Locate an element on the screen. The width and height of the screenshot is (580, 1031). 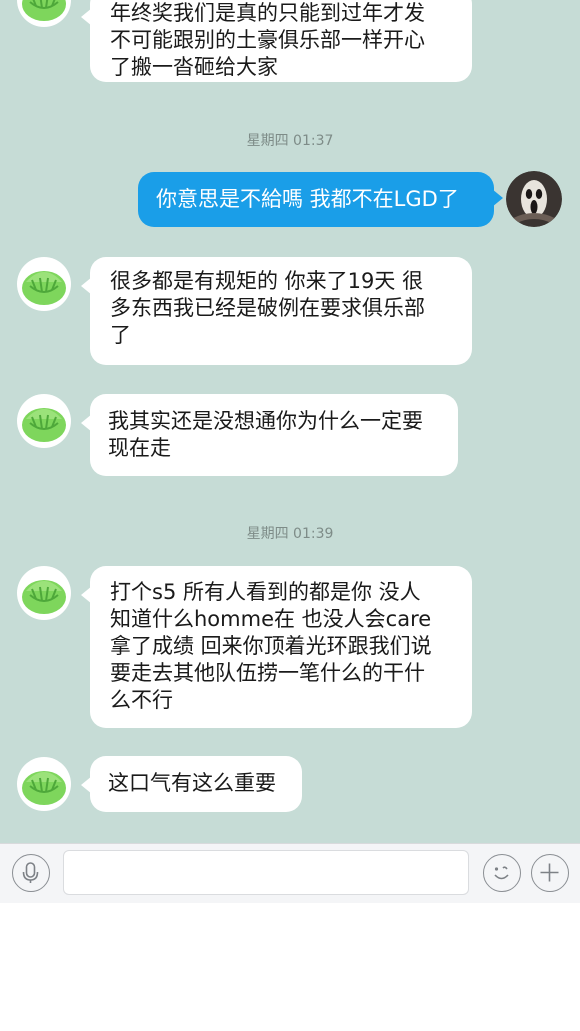
message-bubble-incoming: 年终奖我们是真的只能到过年才发 不可能跟别的土豪俱乐部一样开心 了搬一沓砸给大家 is located at coordinates (276, 41).